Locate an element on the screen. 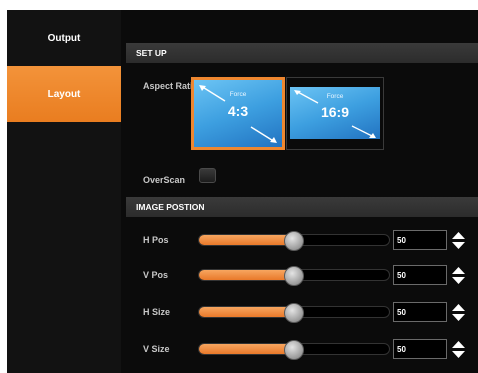 The width and height of the screenshot is (478, 373). sidebar-item-label: Output is located at coordinates (64, 38).